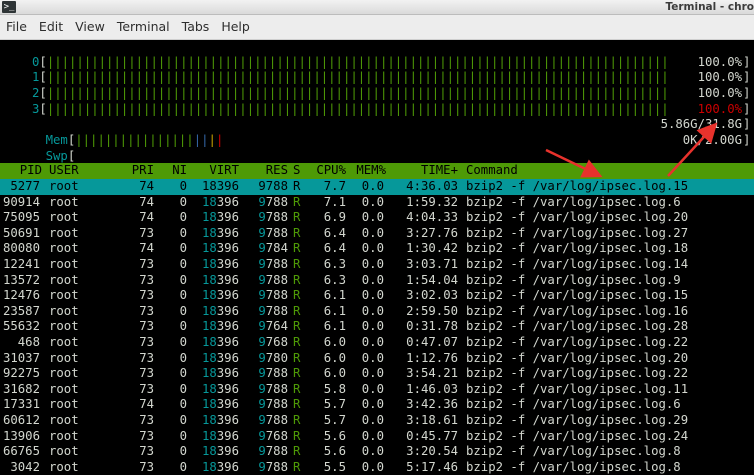  Describe the element at coordinates (432, 295) in the screenshot. I see `cell-time: 3:02.03` at that location.